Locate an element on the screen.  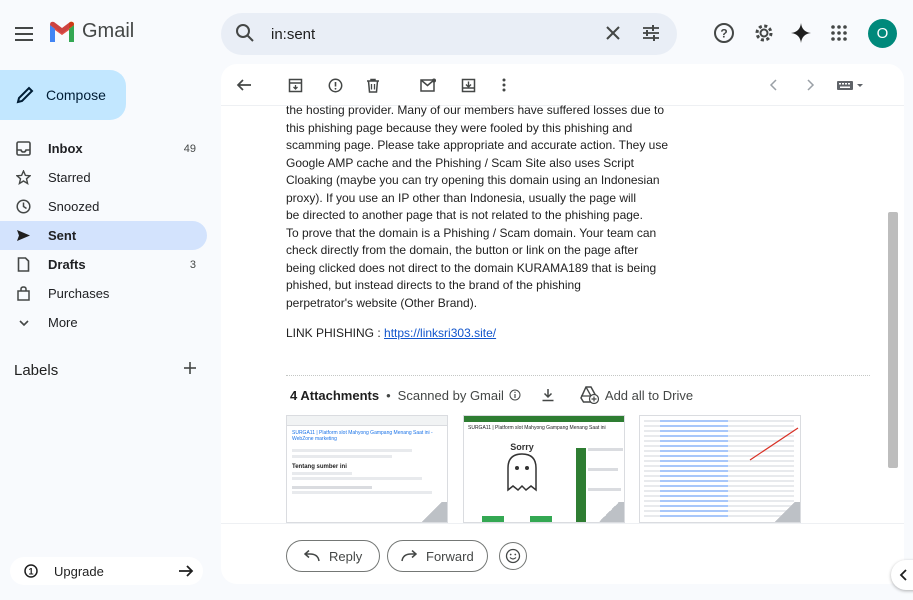
message-line: perpetrator's website (Other Brand). is located at coordinates (382, 302).